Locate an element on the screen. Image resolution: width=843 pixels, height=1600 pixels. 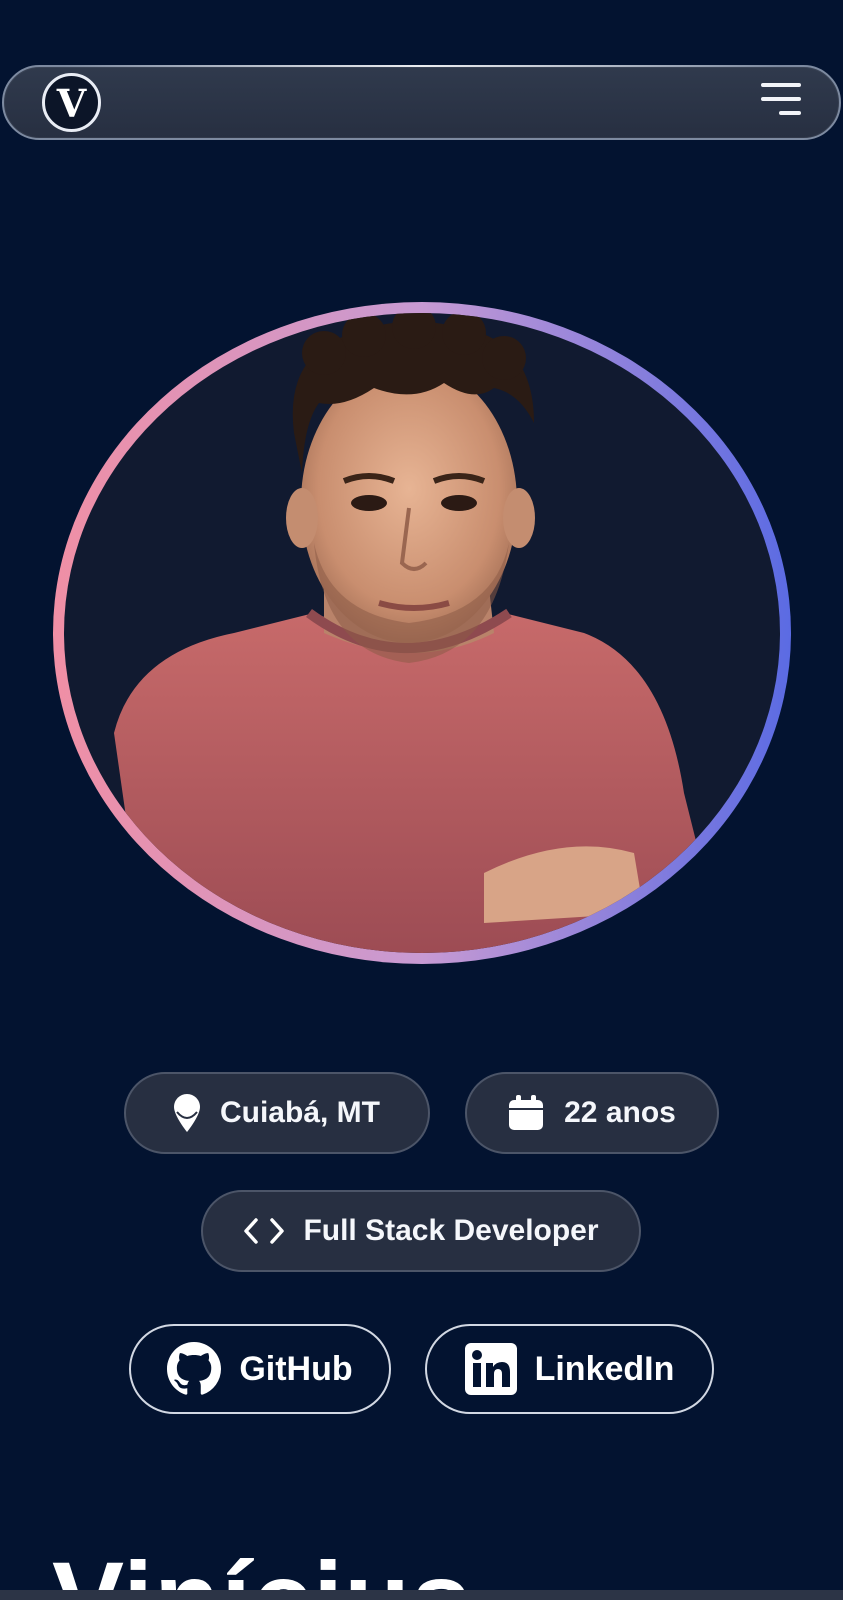
bottom-bar is located at coordinates (421, 1595).